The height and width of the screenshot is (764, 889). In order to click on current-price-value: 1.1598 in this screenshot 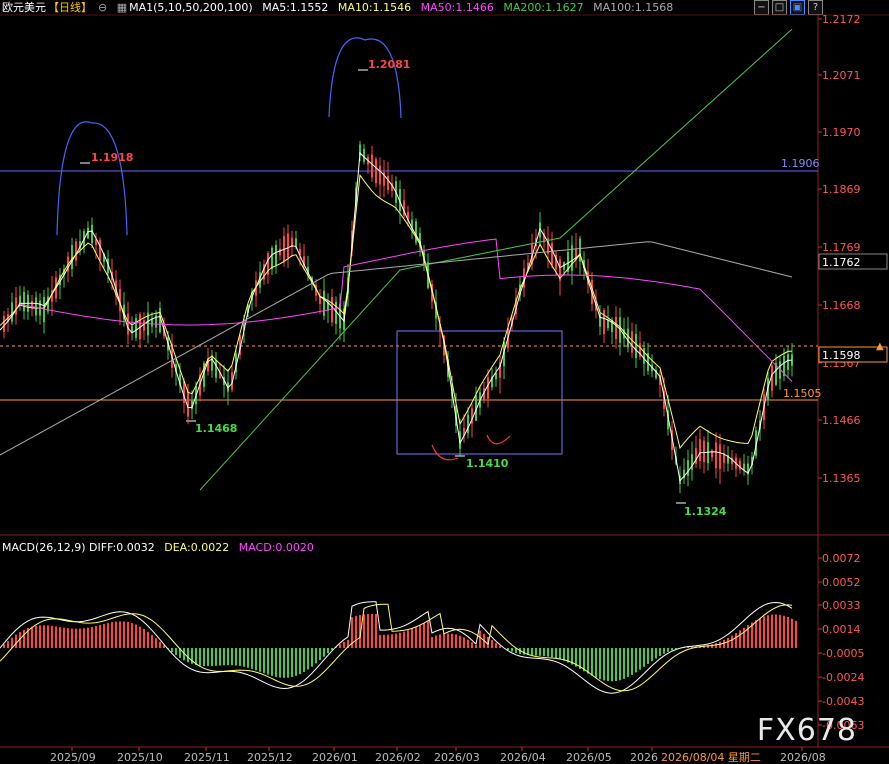, I will do `click(841, 355)`.